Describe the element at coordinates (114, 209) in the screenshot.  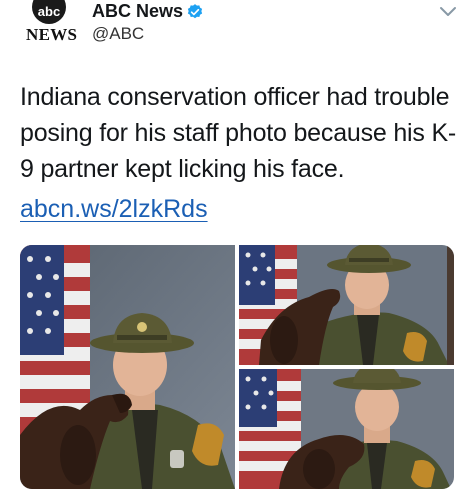
I see `tweet-link: abcn.ws/2lzkRds` at that location.